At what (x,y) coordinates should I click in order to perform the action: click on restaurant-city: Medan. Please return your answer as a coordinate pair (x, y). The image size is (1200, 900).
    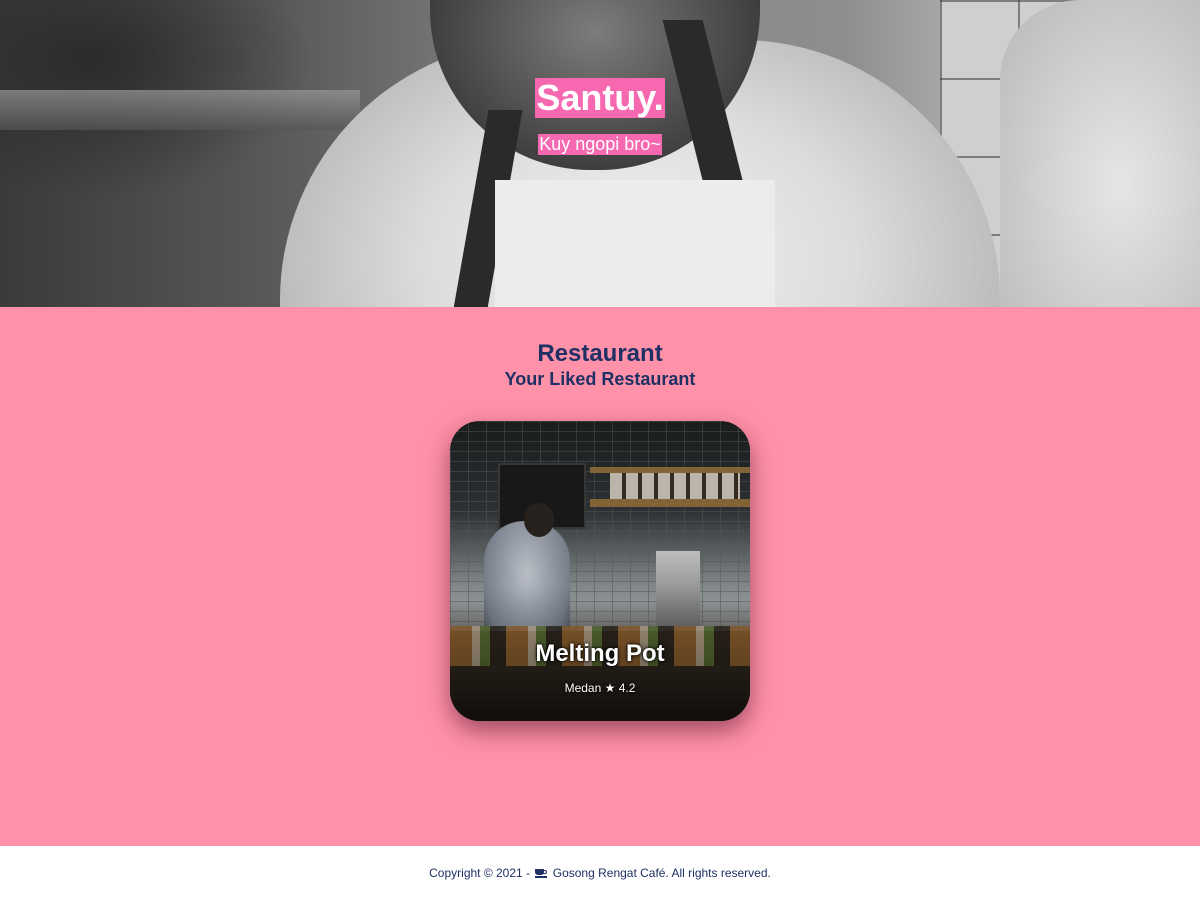
    Looking at the image, I should click on (583, 688).